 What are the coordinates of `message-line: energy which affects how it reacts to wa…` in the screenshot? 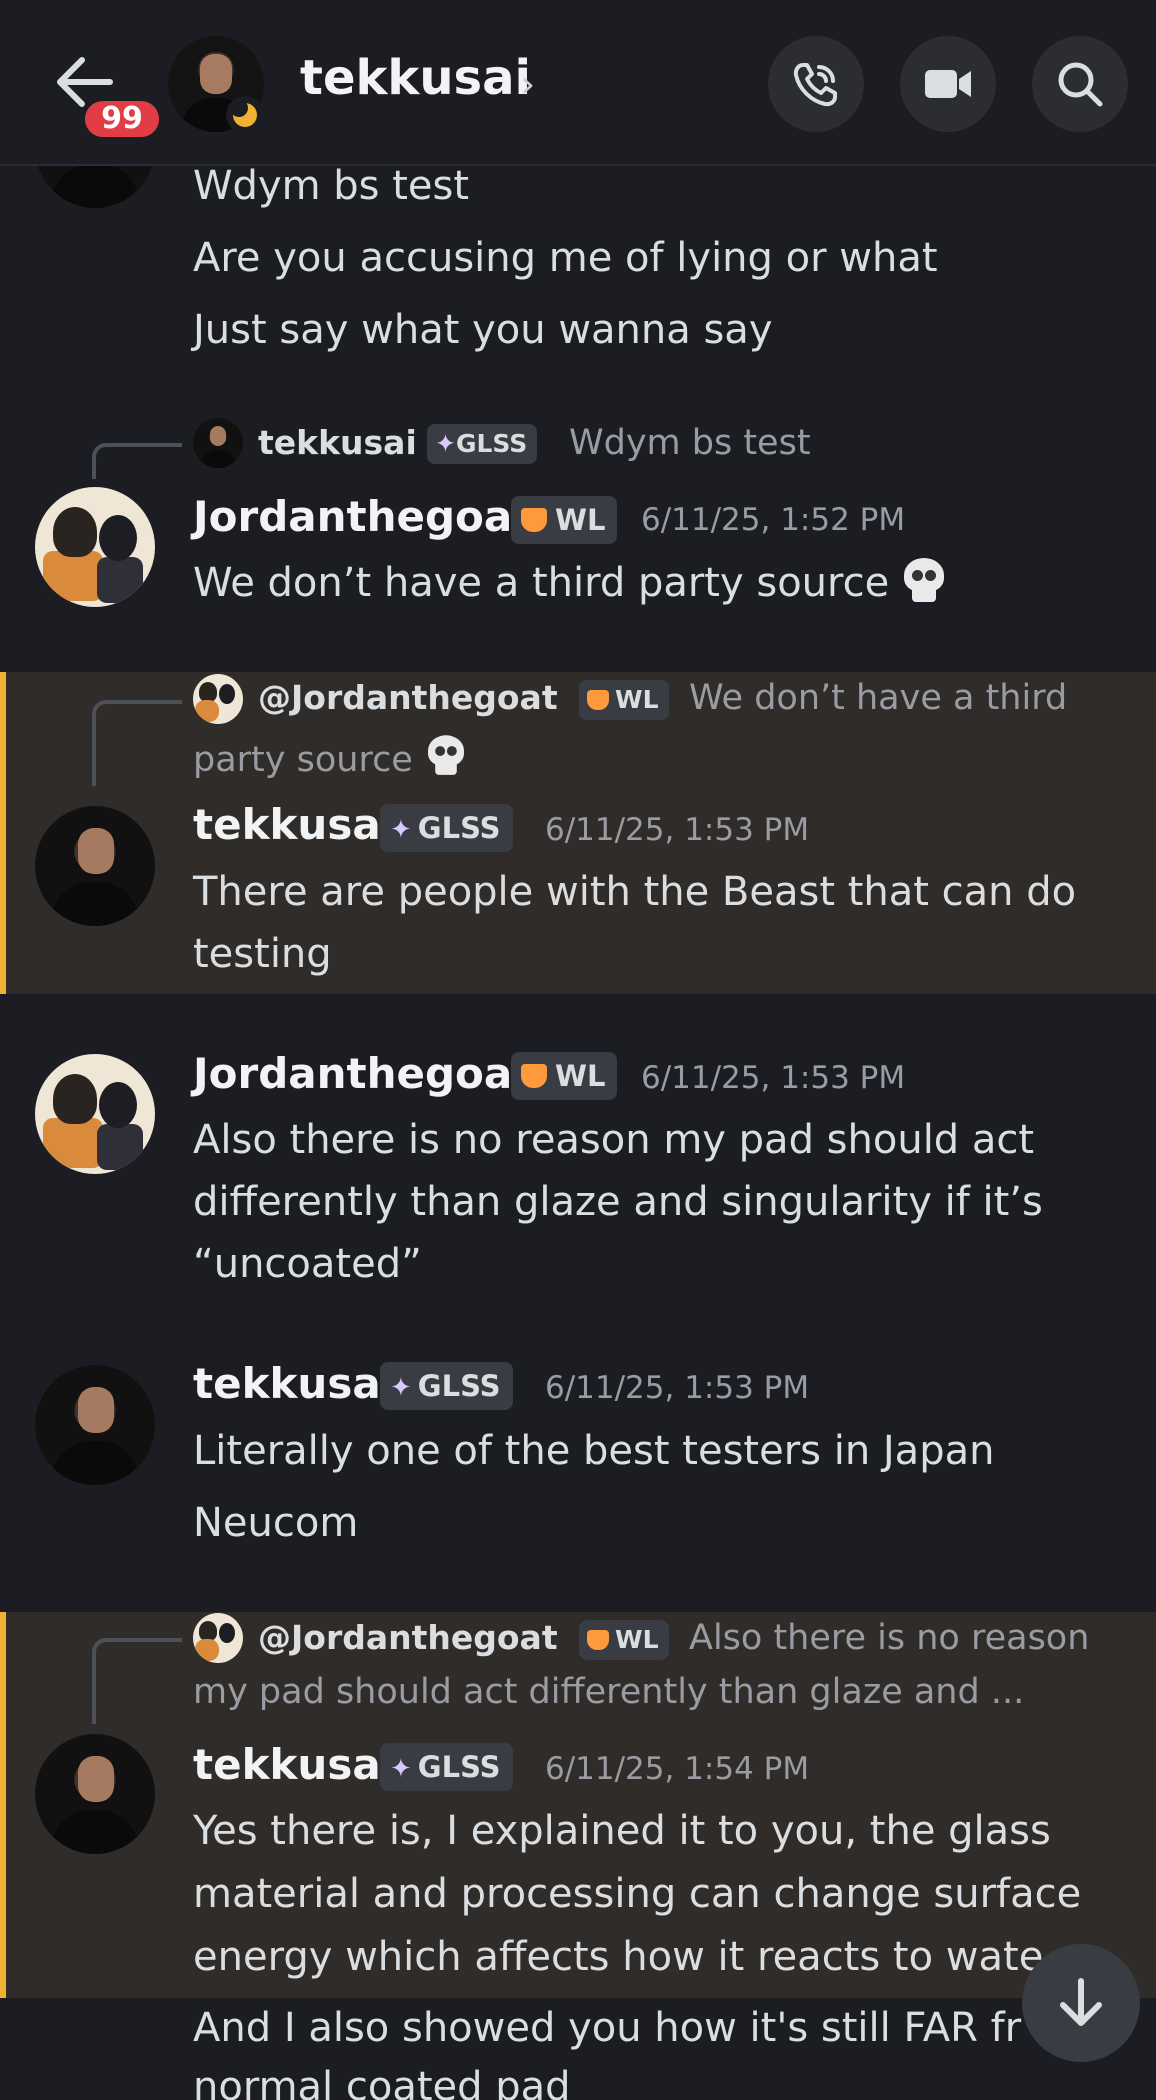 It's located at (618, 1957).